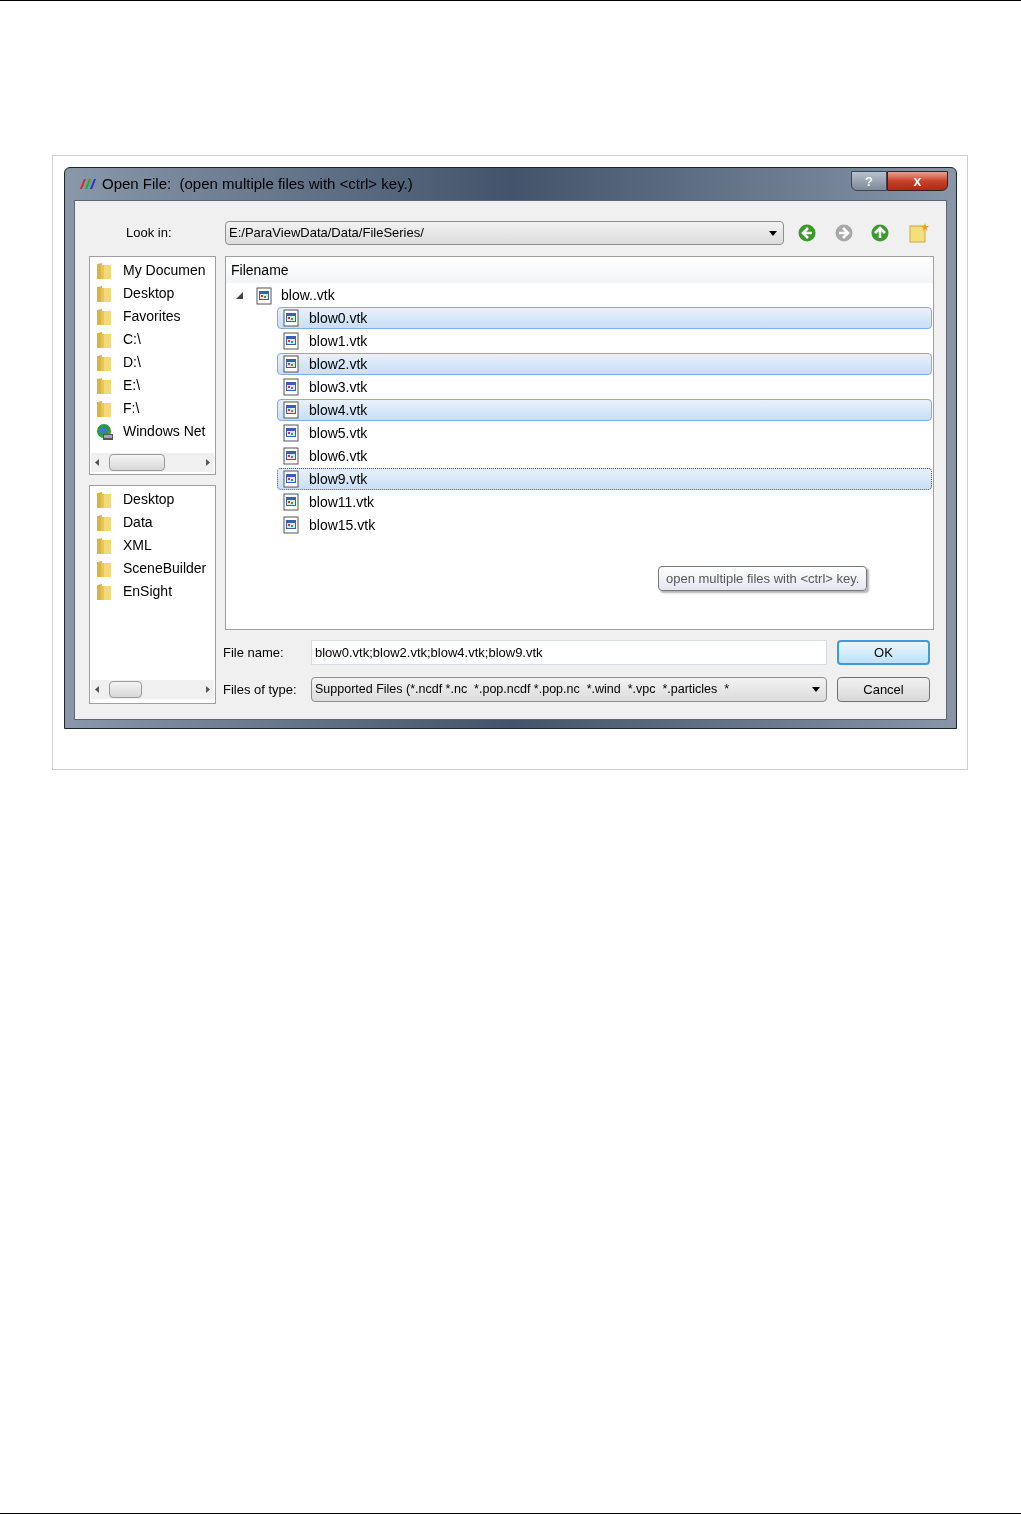  I want to click on collapse-triangle-icon, so click(239, 295).